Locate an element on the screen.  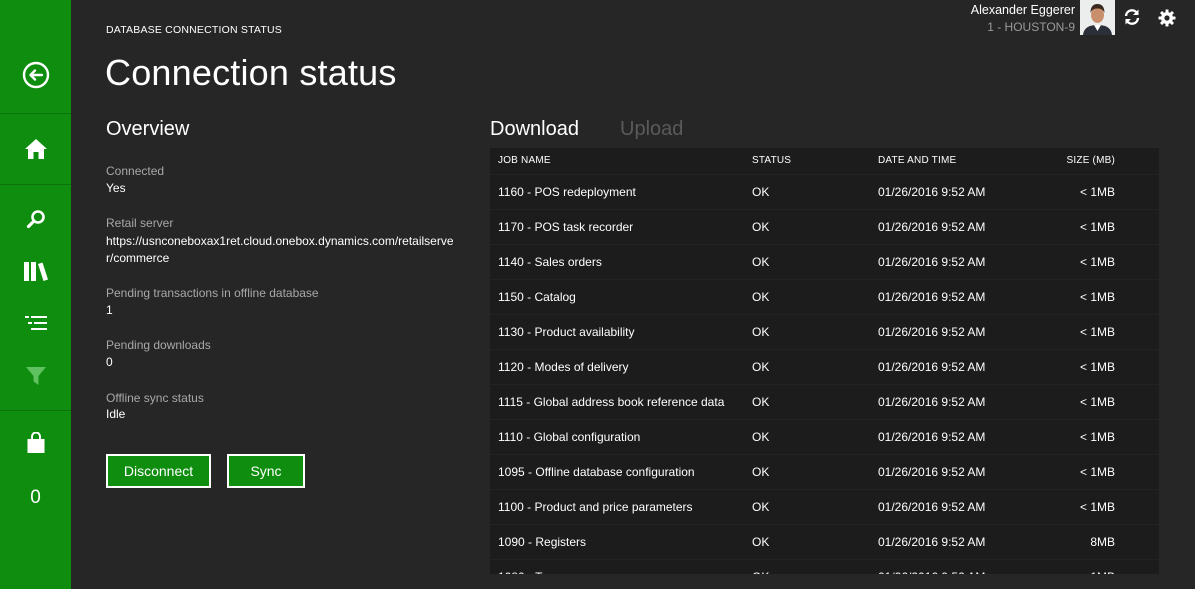
column-header-job-name: JOB NAME is located at coordinates (524, 160).